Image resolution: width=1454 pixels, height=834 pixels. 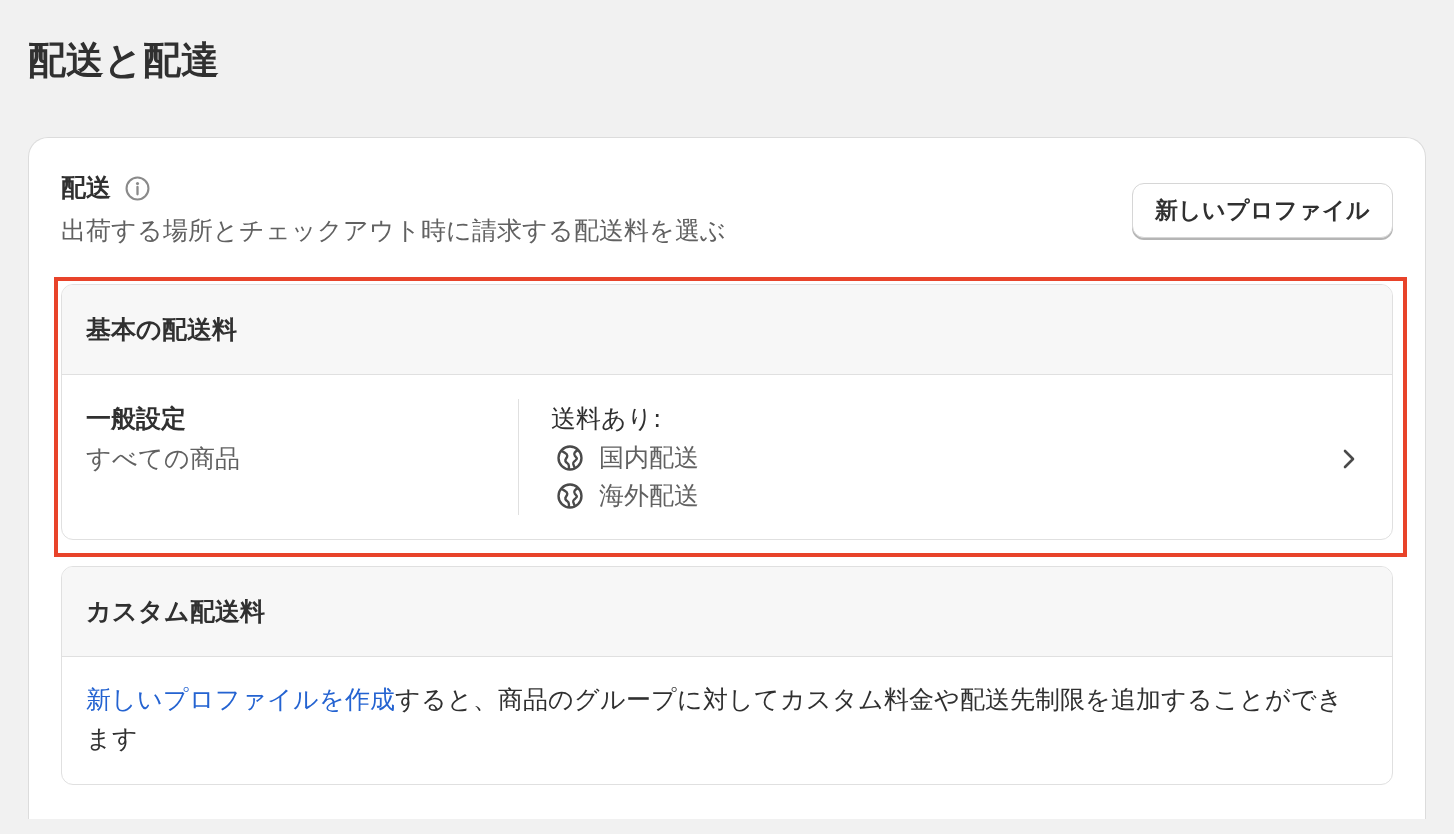 I want to click on section-title: カスタム配送料, so click(x=175, y=611).